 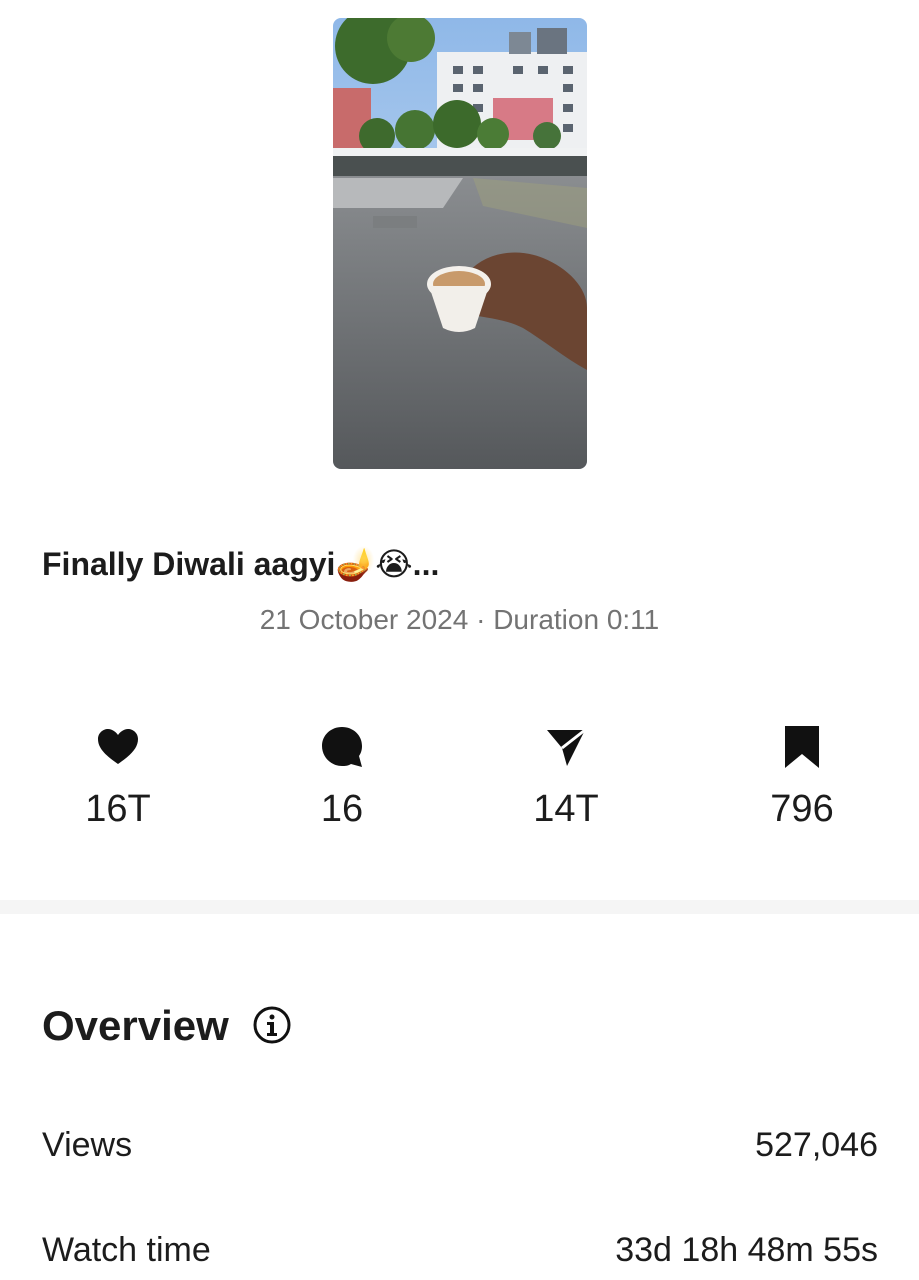 I want to click on views-label: Views, so click(x=87, y=1145).